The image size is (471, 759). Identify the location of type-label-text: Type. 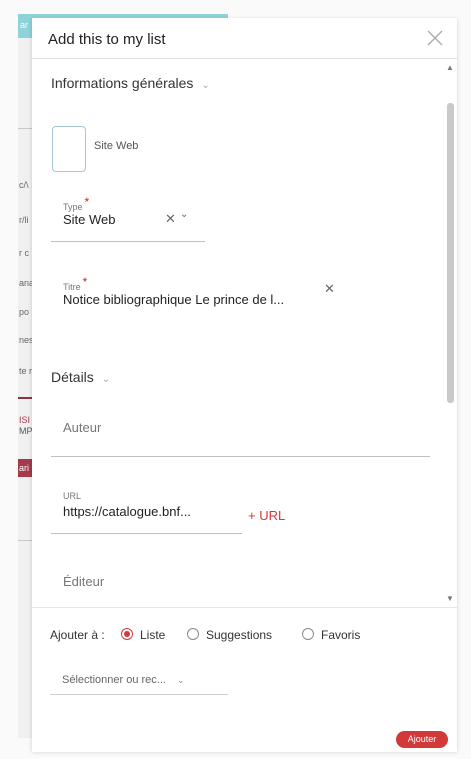
(73, 207).